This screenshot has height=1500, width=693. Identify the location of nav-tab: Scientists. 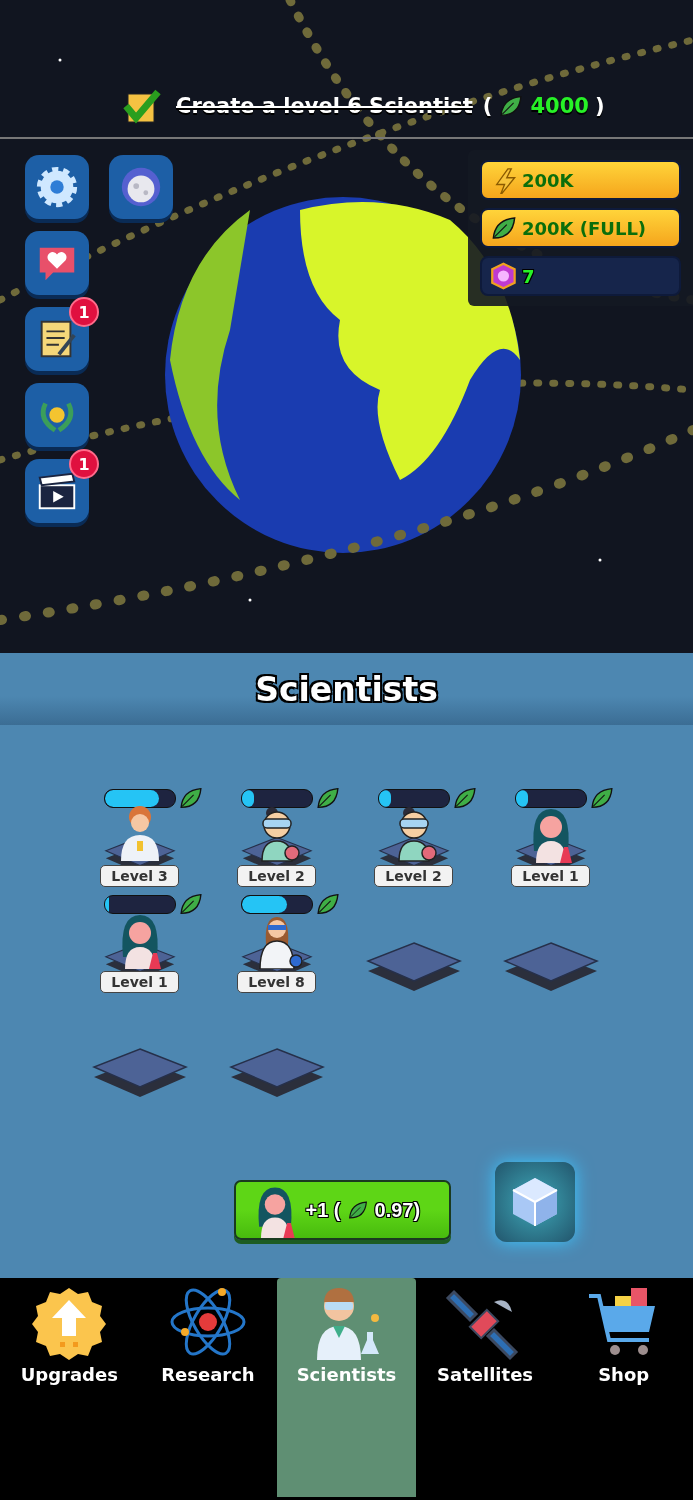
(346, 1387).